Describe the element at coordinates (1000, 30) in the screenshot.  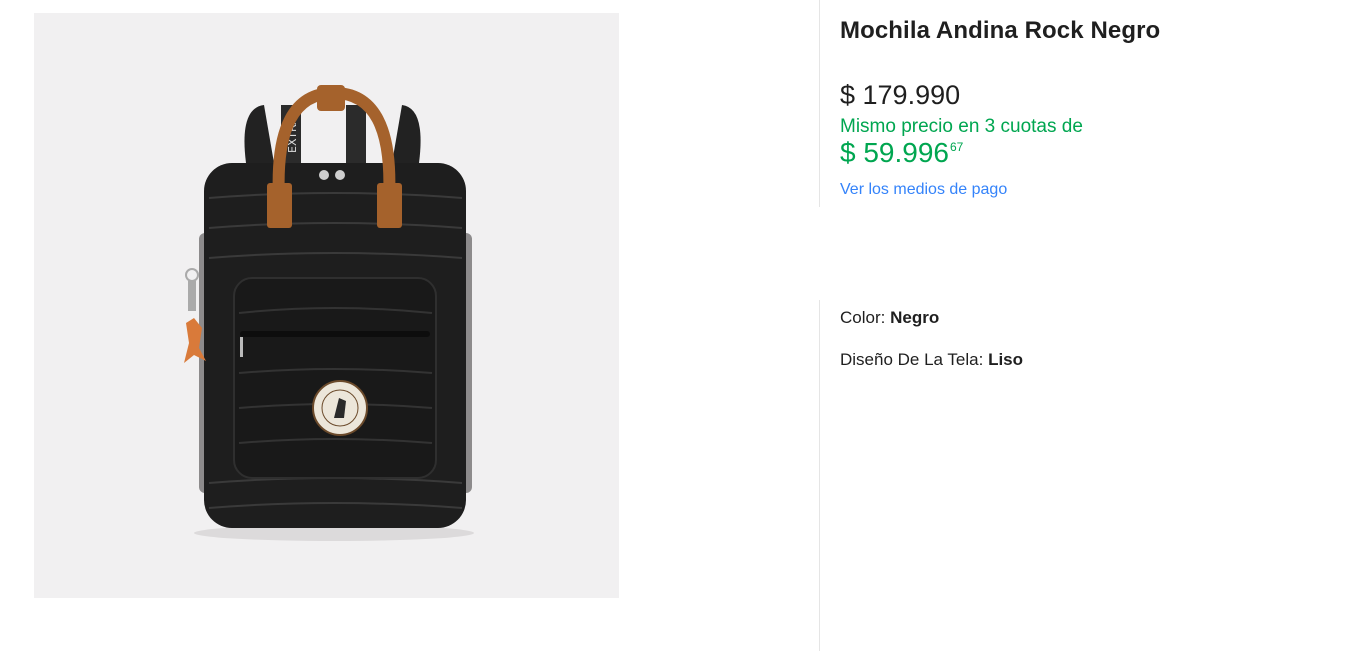
I see `product-title: Mochila Andina Rock Negro` at that location.